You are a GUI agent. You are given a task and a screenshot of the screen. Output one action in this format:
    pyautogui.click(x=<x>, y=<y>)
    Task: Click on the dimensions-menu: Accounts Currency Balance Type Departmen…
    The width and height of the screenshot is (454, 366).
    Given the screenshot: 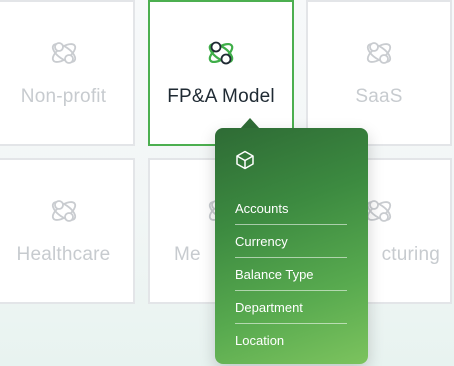 What is the action you would take?
    pyautogui.click(x=291, y=274)
    